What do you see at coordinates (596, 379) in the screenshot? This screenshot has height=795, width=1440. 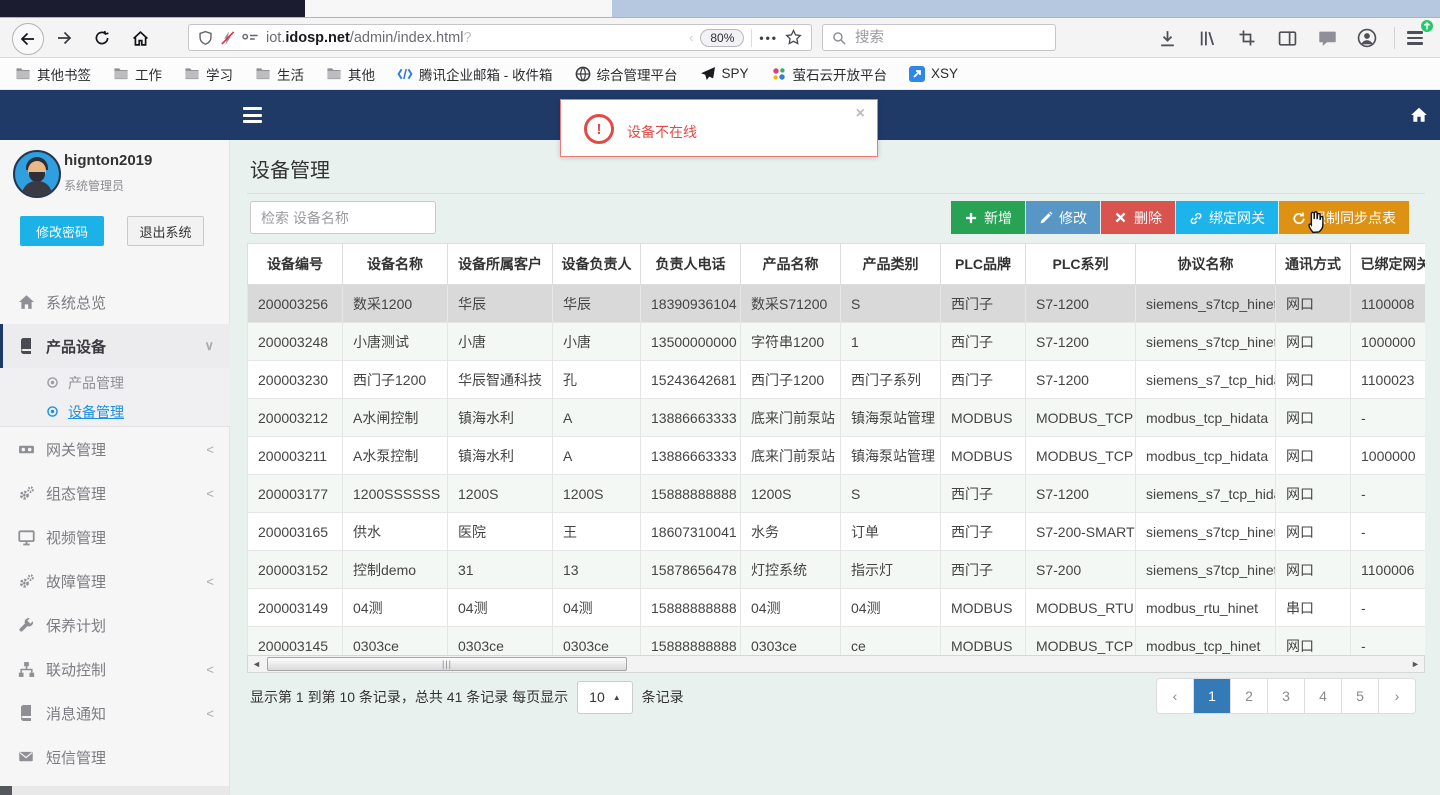 I see `table-cell: 孔` at bounding box center [596, 379].